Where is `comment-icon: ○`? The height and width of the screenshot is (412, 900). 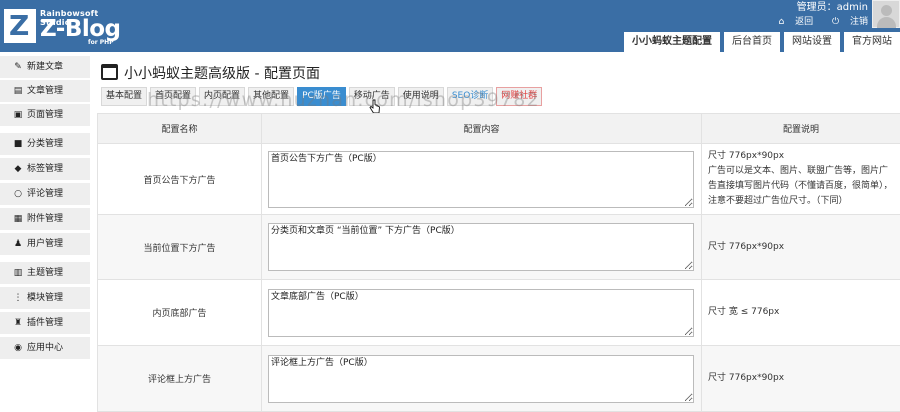 comment-icon: ○ is located at coordinates (18, 194).